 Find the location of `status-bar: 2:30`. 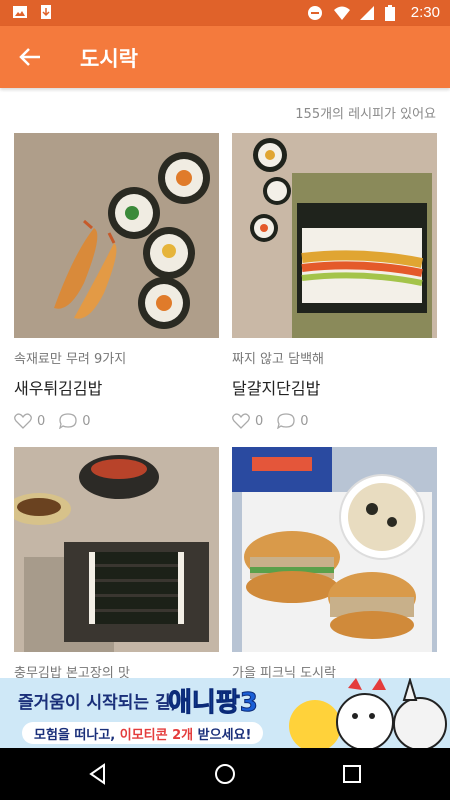

status-bar: 2:30 is located at coordinates (225, 13).